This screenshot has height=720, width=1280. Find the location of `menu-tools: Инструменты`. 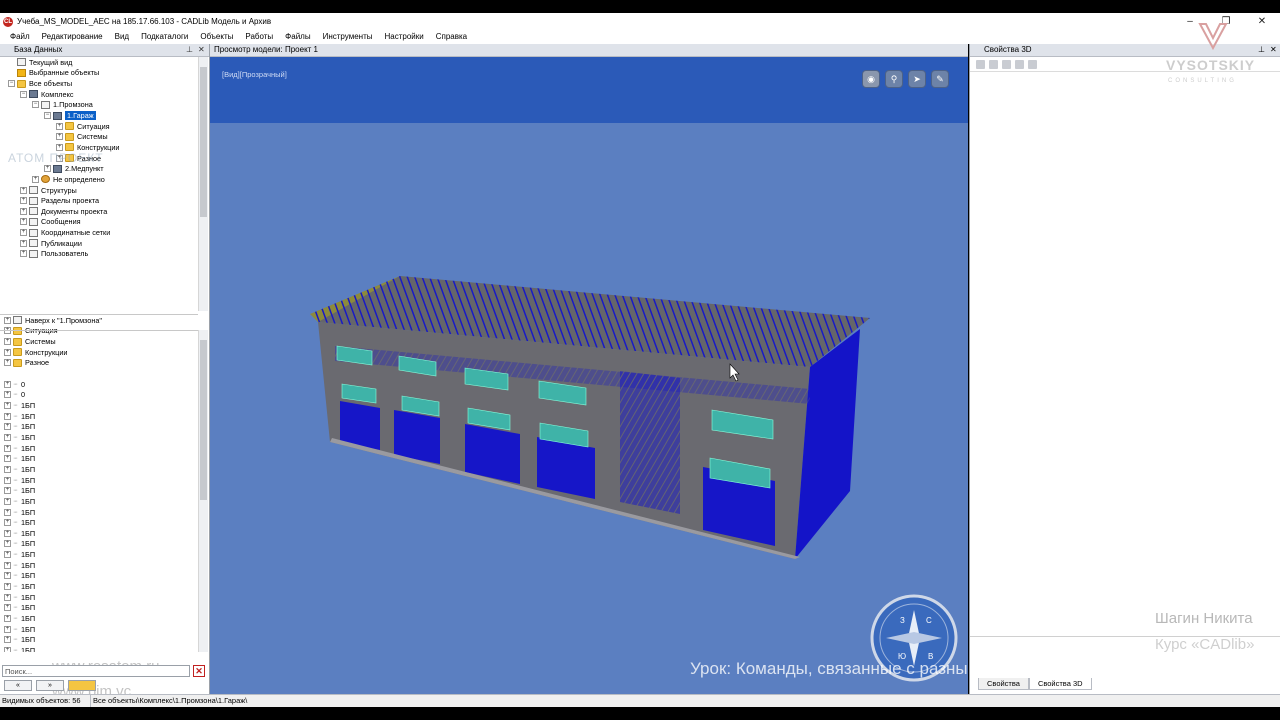

menu-tools: Инструменты is located at coordinates (348, 37).